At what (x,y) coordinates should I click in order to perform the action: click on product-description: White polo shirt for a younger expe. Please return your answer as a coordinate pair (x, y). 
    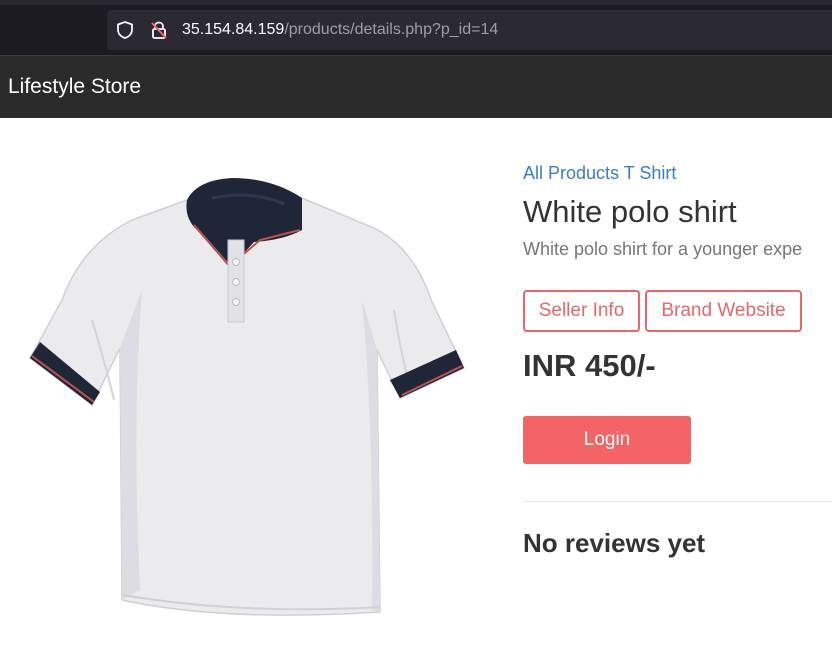
    Looking at the image, I should click on (663, 249).